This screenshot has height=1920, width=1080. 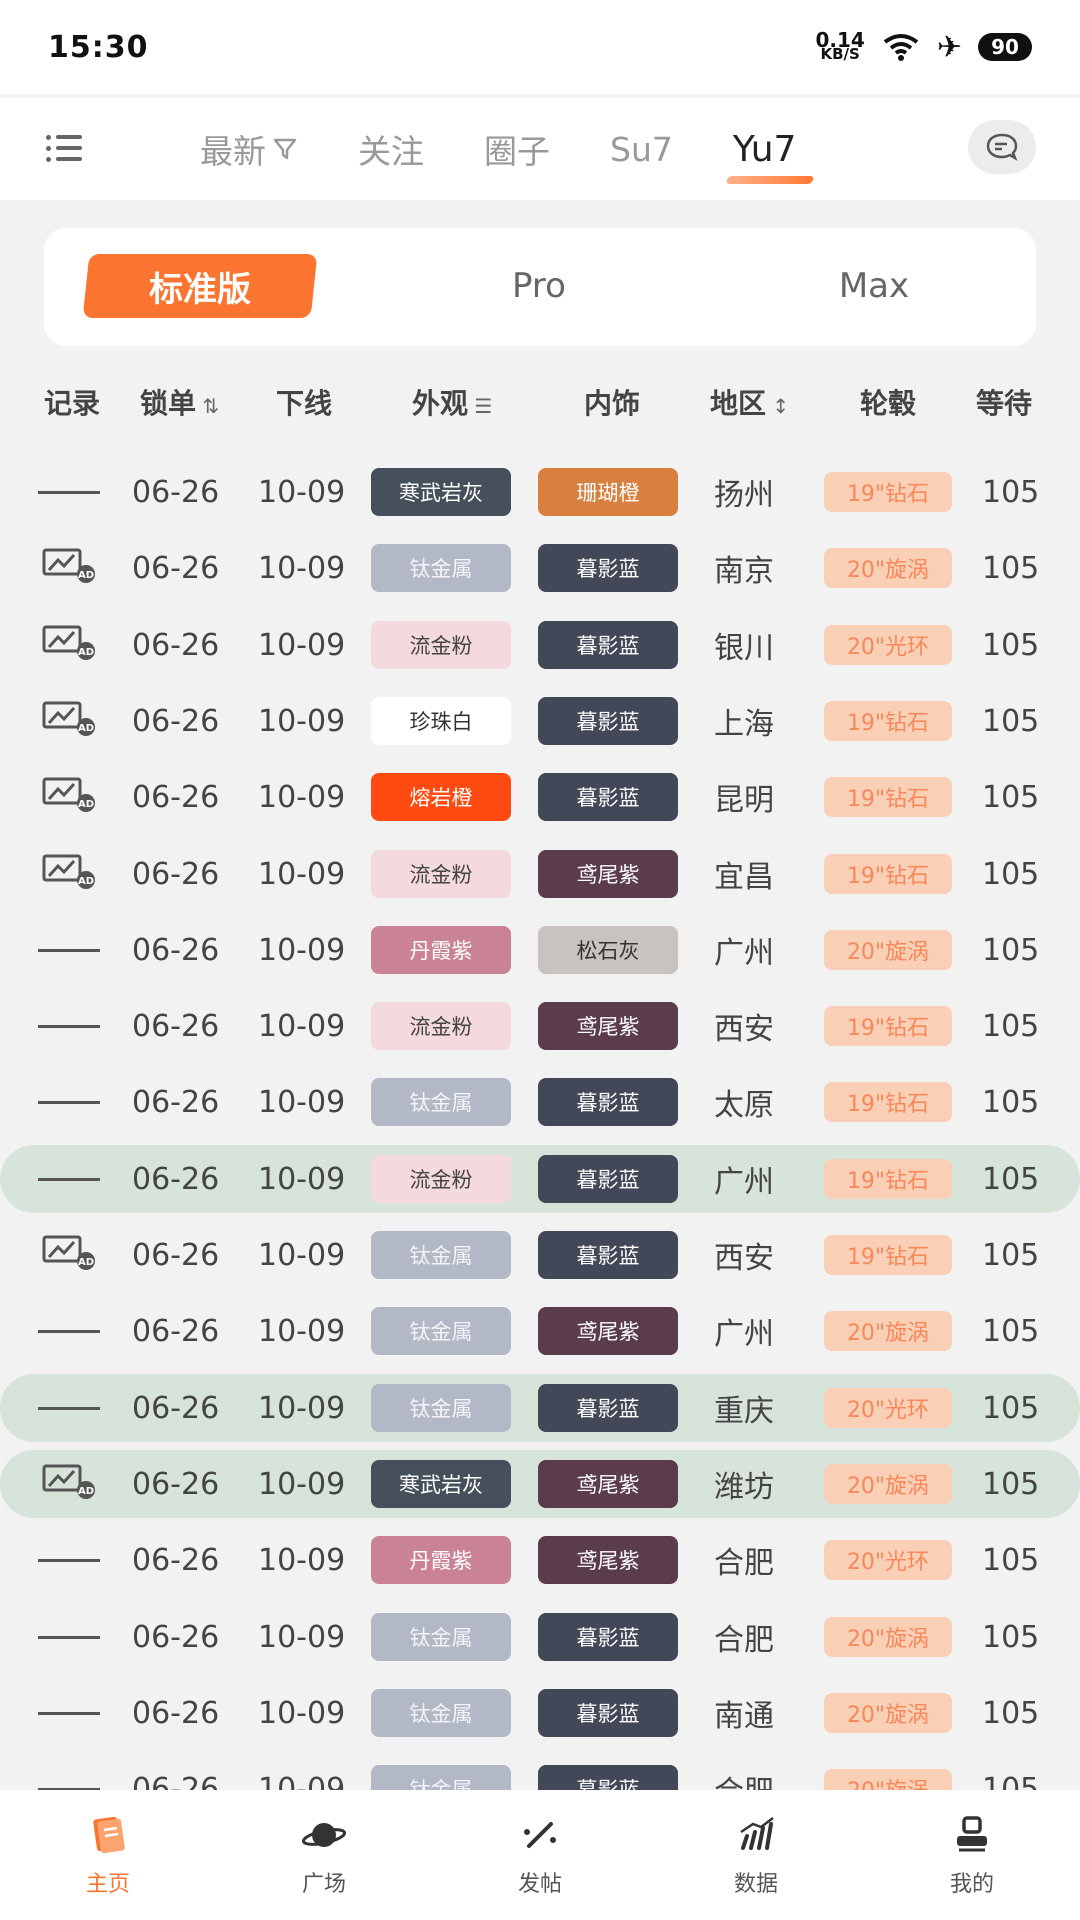 What do you see at coordinates (539, 286) in the screenshot?
I see `edition-pro-button: Pro` at bounding box center [539, 286].